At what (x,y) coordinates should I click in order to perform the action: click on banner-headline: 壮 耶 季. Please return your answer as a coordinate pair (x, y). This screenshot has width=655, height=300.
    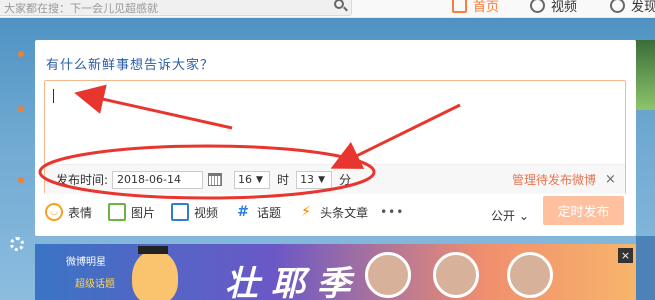
    Looking at the image, I should click on (288, 282).